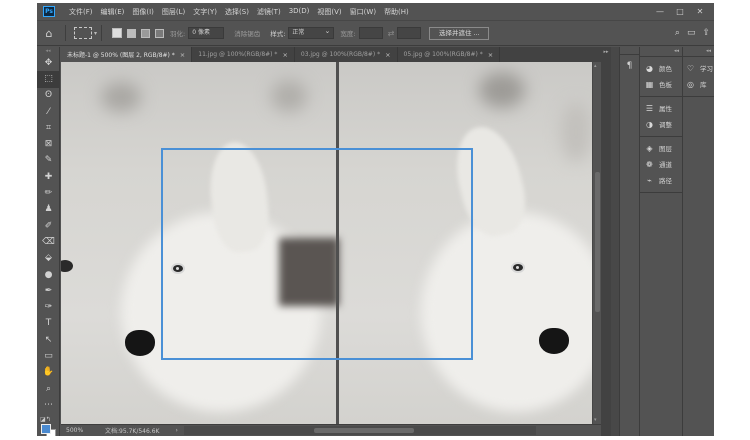 The width and height of the screenshot is (750, 440). What do you see at coordinates (595, 420) in the screenshot?
I see `scroll-down-icon: ▾` at bounding box center [595, 420].